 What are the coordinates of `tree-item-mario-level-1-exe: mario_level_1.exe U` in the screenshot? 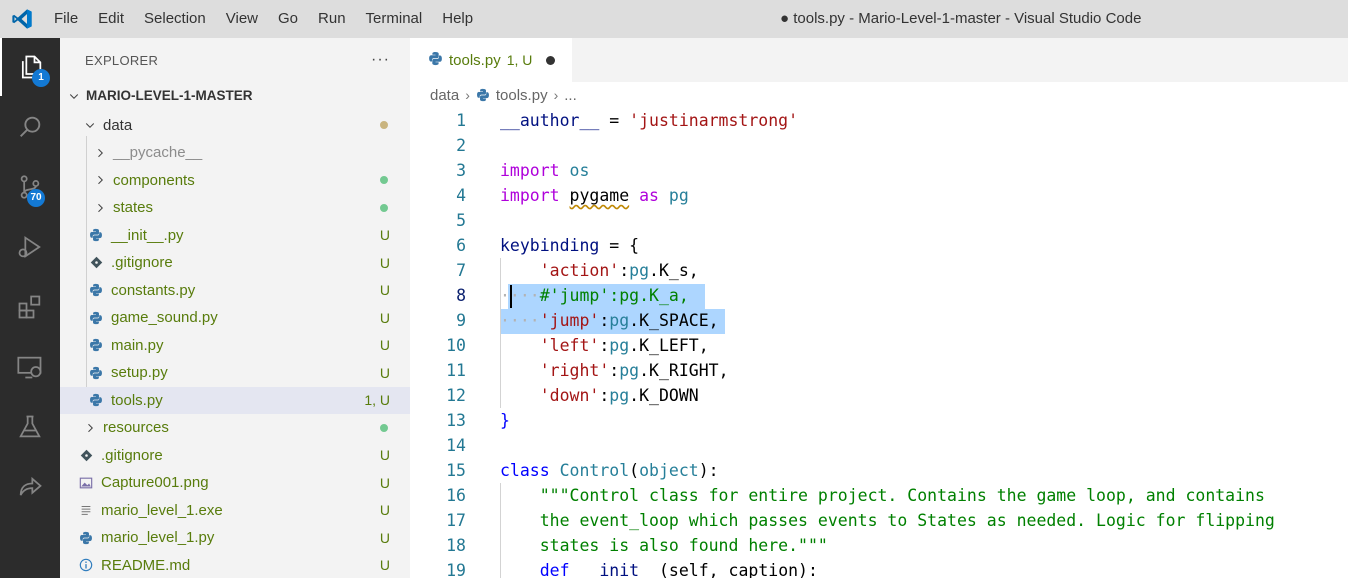 It's located at (235, 510).